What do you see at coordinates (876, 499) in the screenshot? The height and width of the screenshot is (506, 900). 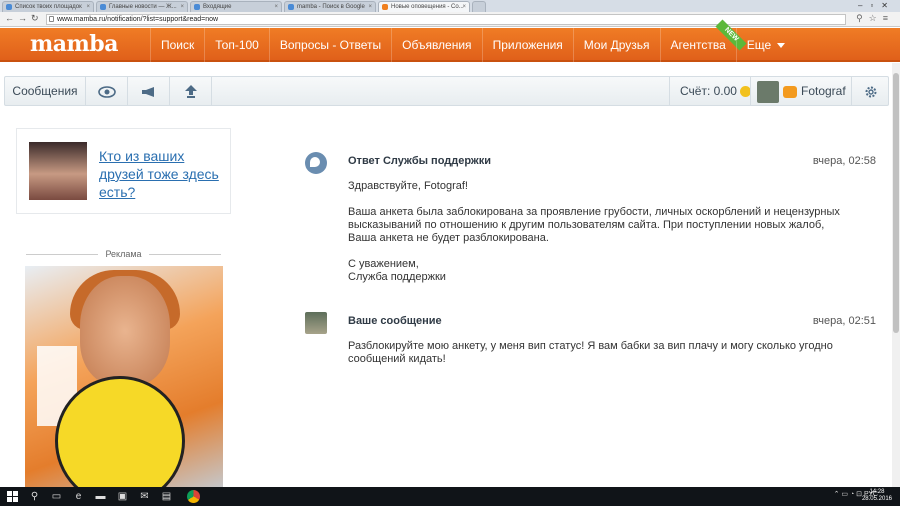 I see `clock-date: 28.05.2016` at bounding box center [876, 499].